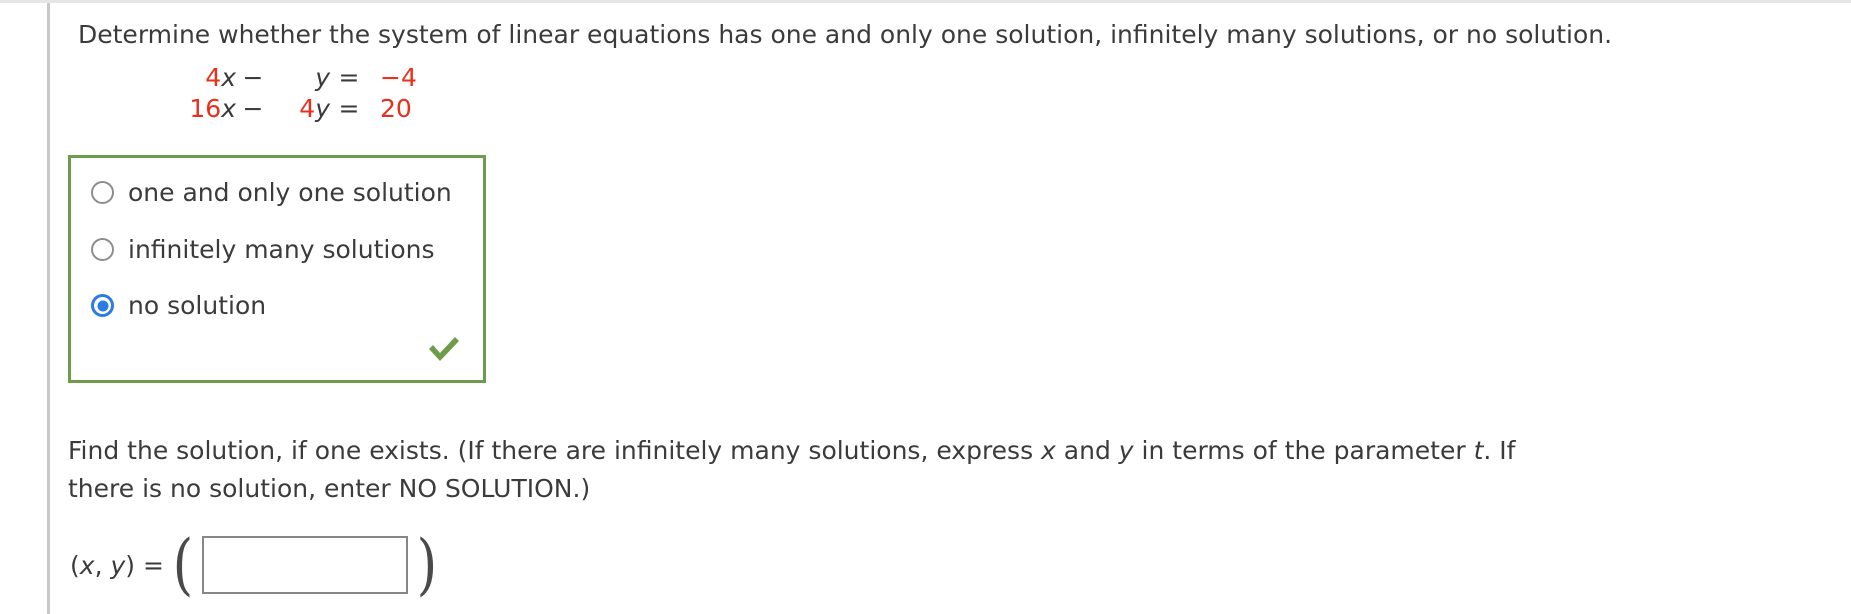 The width and height of the screenshot is (1851, 614). I want to click on equation-2-coefficient-x: 16, so click(205, 108).